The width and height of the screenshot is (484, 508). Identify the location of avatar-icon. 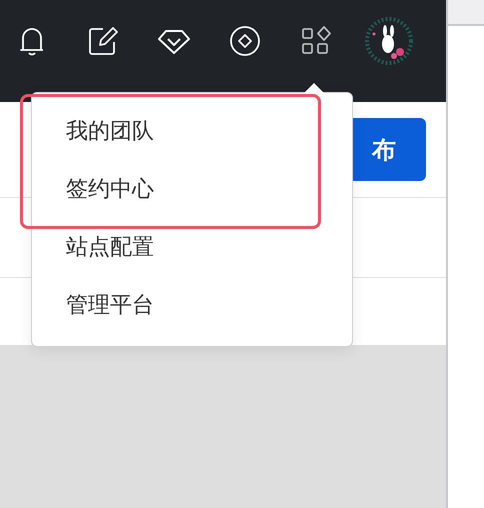
(389, 41).